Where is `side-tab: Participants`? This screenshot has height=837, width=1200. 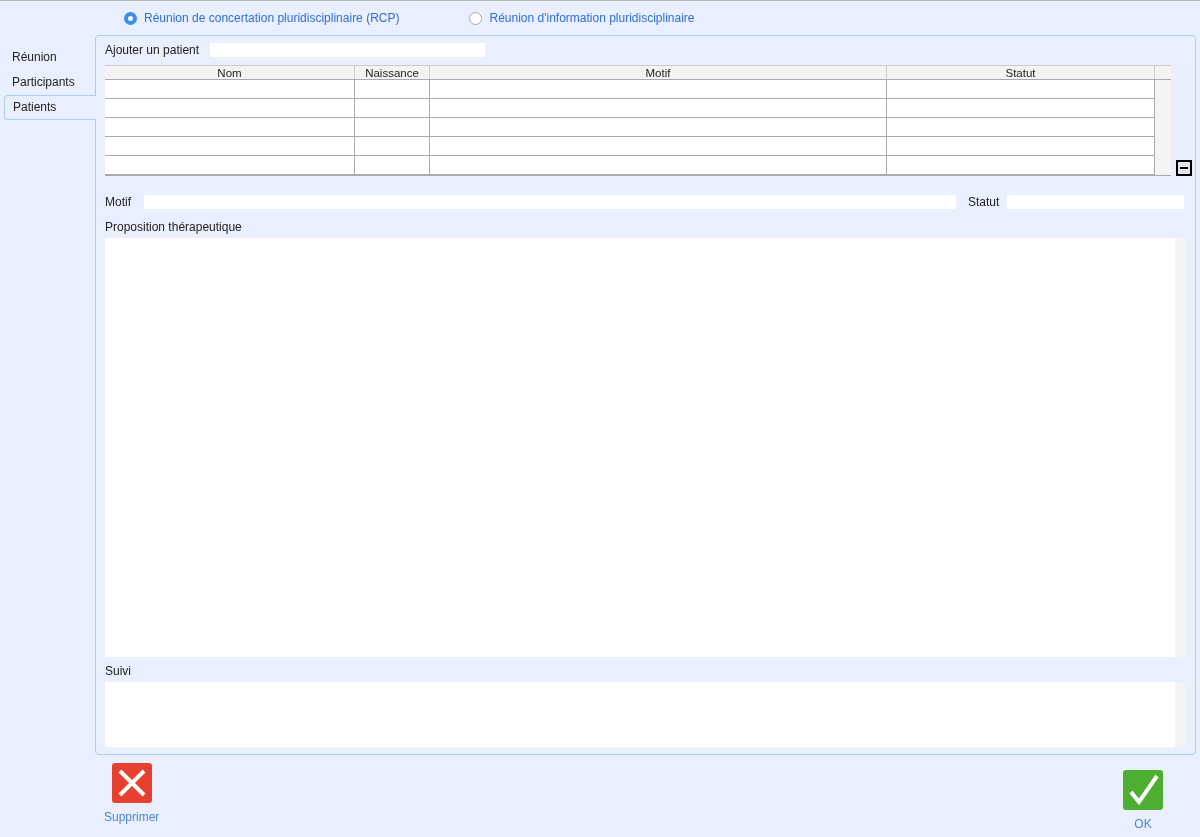
side-tab: Participants is located at coordinates (49, 82).